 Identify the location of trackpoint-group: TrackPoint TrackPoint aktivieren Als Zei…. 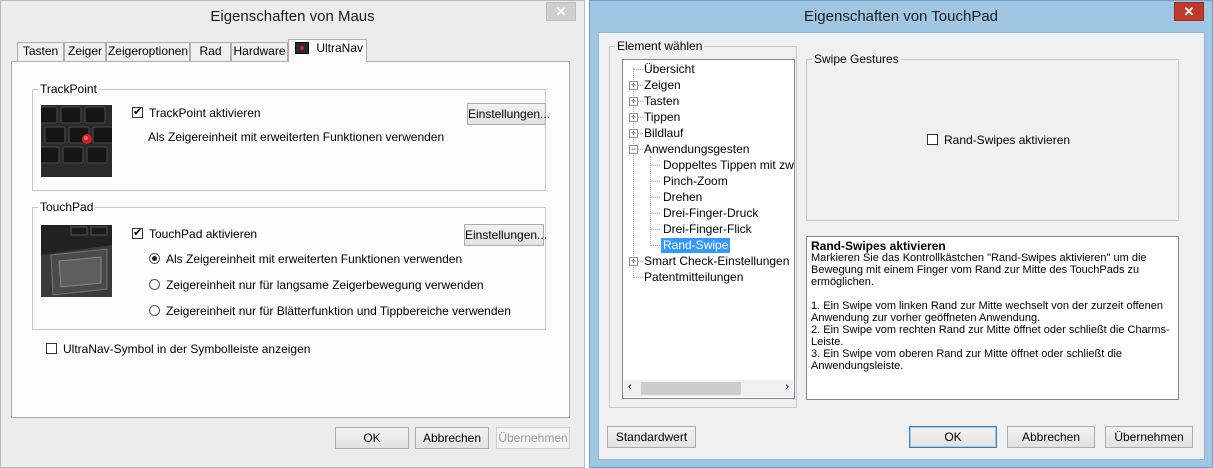
(291, 136).